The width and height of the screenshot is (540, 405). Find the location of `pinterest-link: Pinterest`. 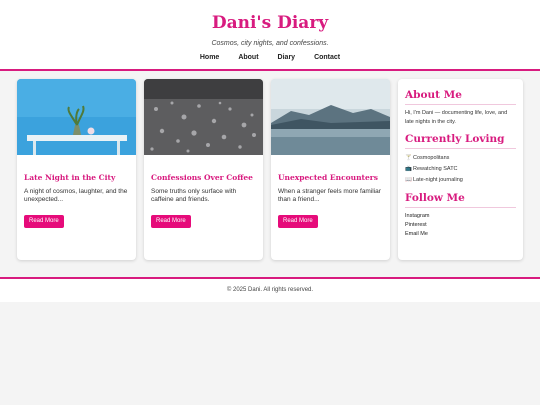

pinterest-link: Pinterest is located at coordinates (416, 225).